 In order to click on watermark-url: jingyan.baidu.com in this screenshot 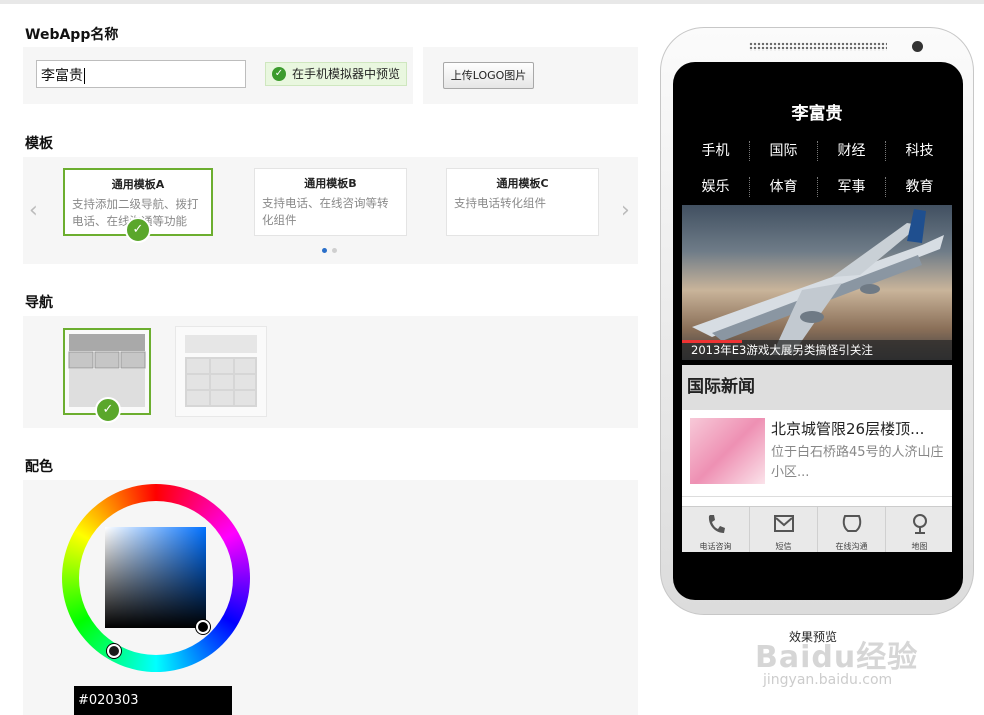, I will do `click(828, 680)`.